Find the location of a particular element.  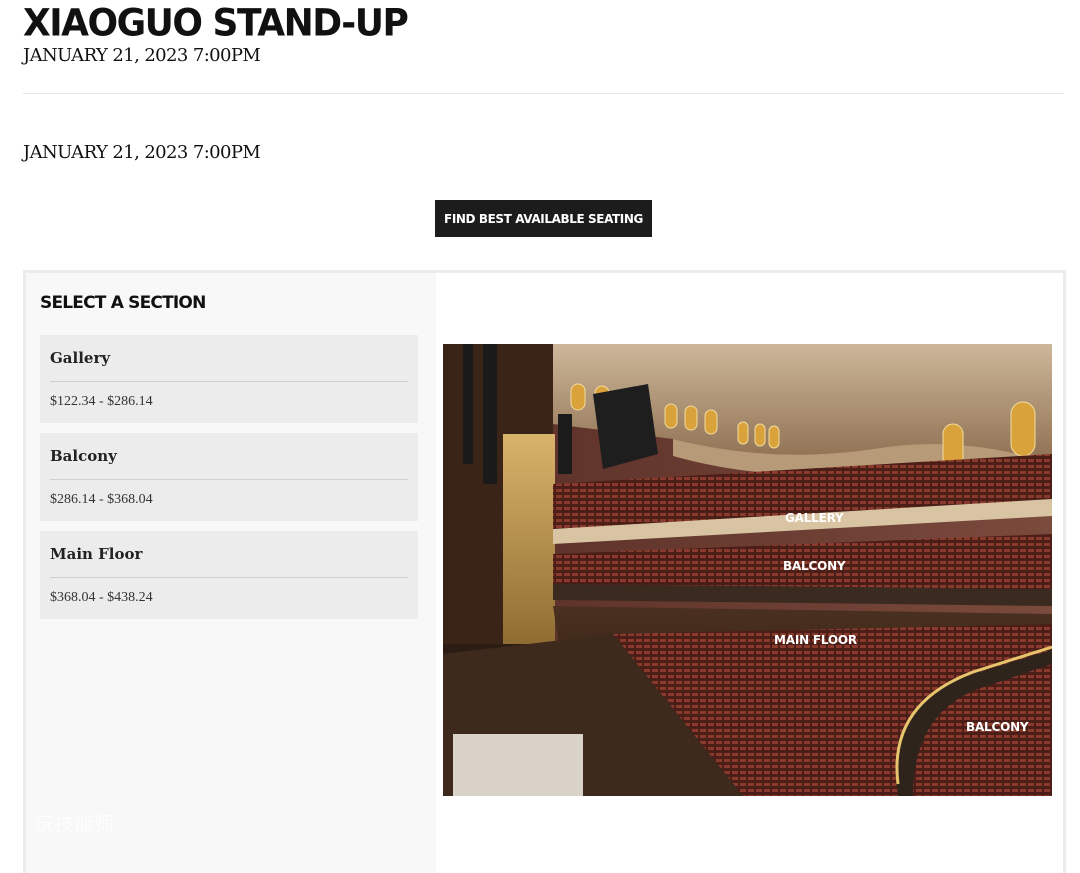

section-card-gallery: Gallery $122.34 - $286.14 is located at coordinates (229, 379).